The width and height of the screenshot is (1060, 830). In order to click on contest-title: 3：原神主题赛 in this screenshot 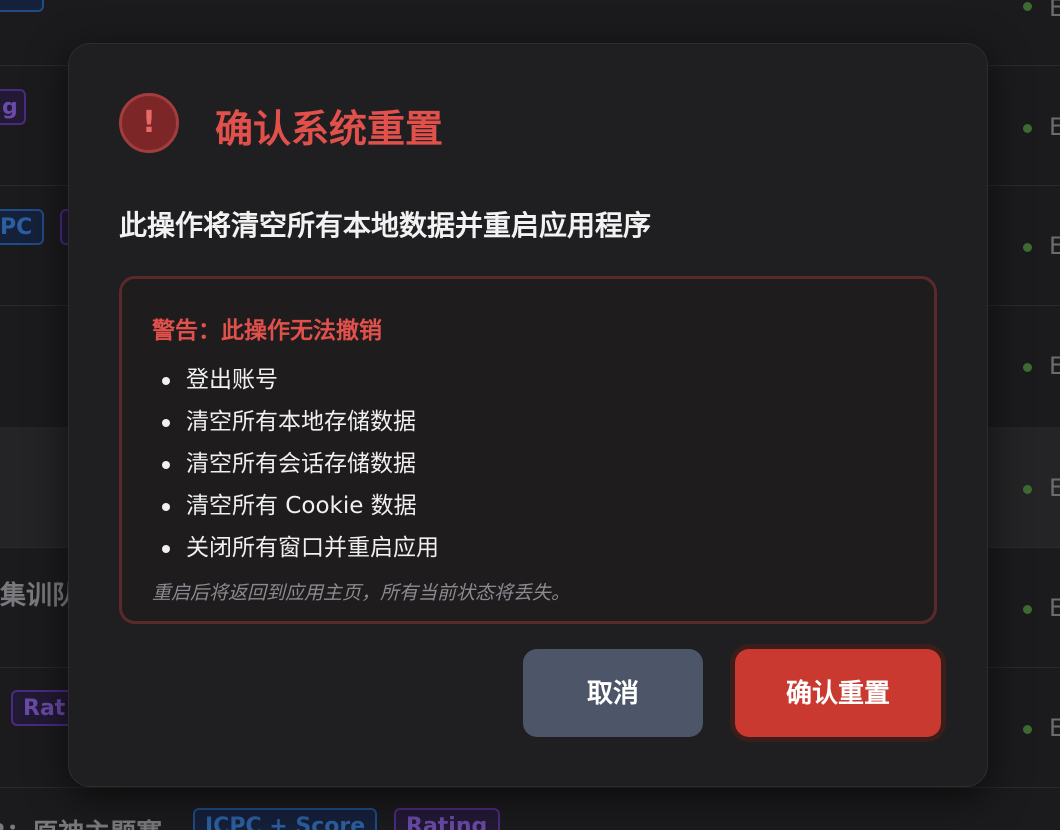, I will do `click(81, 821)`.